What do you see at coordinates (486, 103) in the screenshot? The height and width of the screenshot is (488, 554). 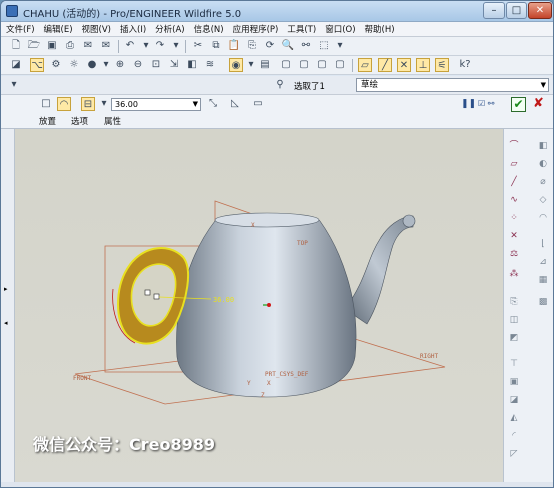 I see `preview-tools: ☑ ⚯` at bounding box center [486, 103].